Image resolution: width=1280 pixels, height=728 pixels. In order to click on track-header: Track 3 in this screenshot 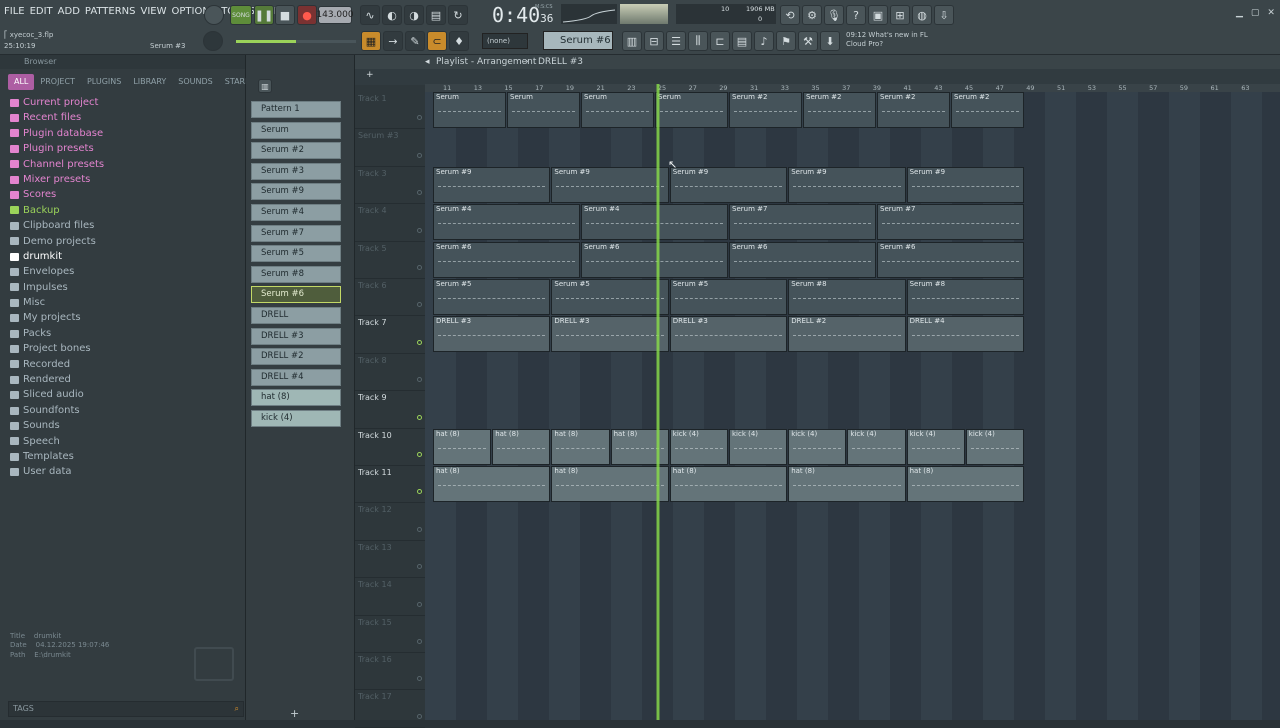, I will do `click(390, 186)`.